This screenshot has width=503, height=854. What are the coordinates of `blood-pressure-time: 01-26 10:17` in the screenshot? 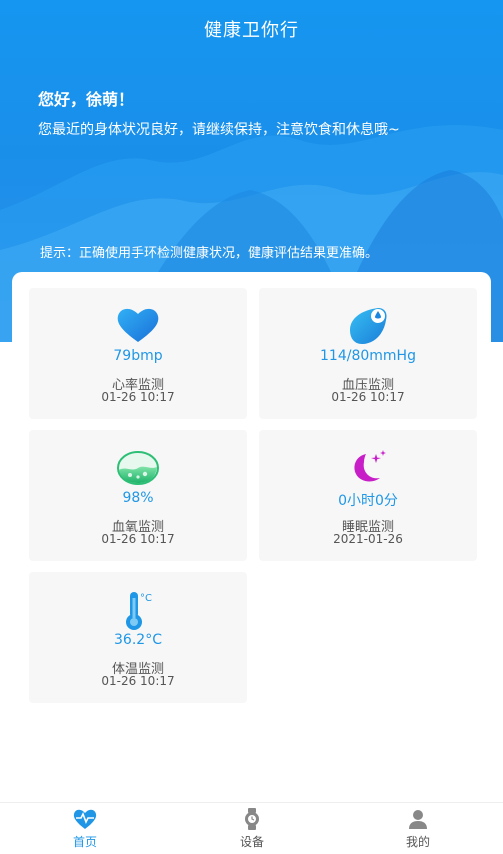 It's located at (368, 397).